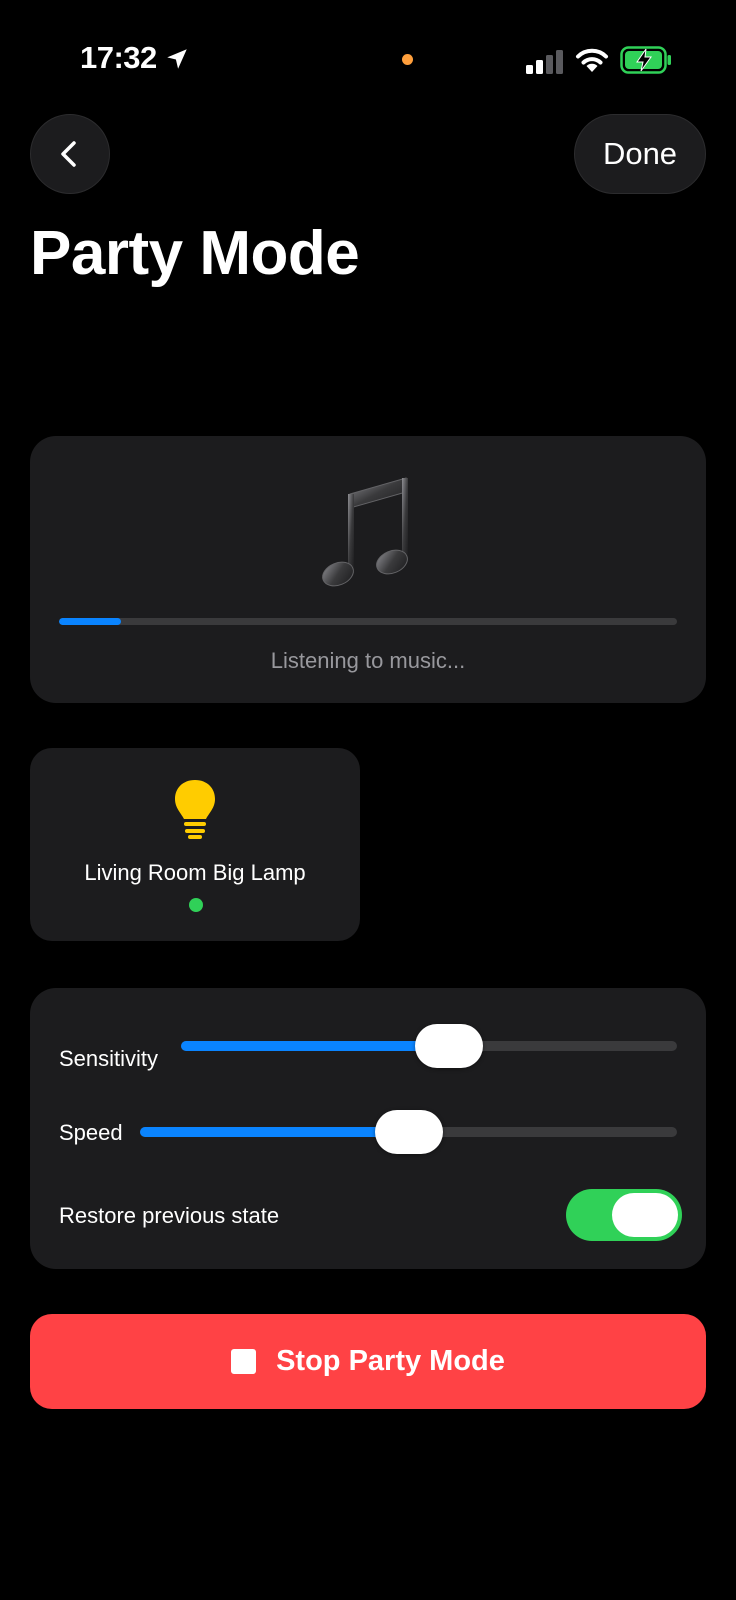 This screenshot has width=736, height=1600. I want to click on page-title: Party Mode, so click(195, 253).